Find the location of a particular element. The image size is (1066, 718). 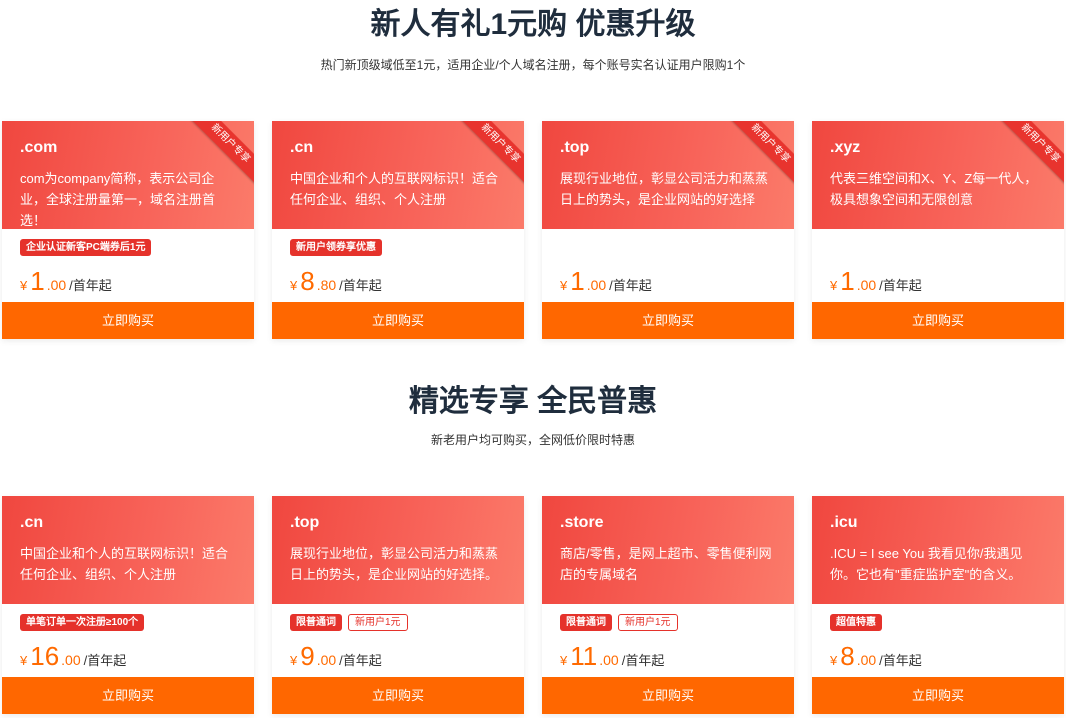

domain-description: 展现行业地位，彰显公司活力和蒸蒸日上的势头，是企业网站的好选择。 is located at coordinates (394, 564).